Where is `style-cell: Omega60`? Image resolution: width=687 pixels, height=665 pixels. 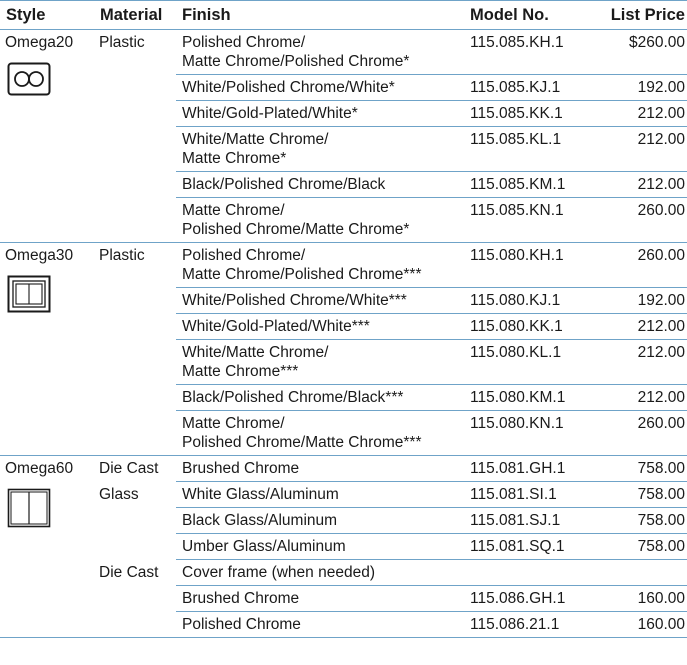 style-cell: Omega60 is located at coordinates (47, 546).